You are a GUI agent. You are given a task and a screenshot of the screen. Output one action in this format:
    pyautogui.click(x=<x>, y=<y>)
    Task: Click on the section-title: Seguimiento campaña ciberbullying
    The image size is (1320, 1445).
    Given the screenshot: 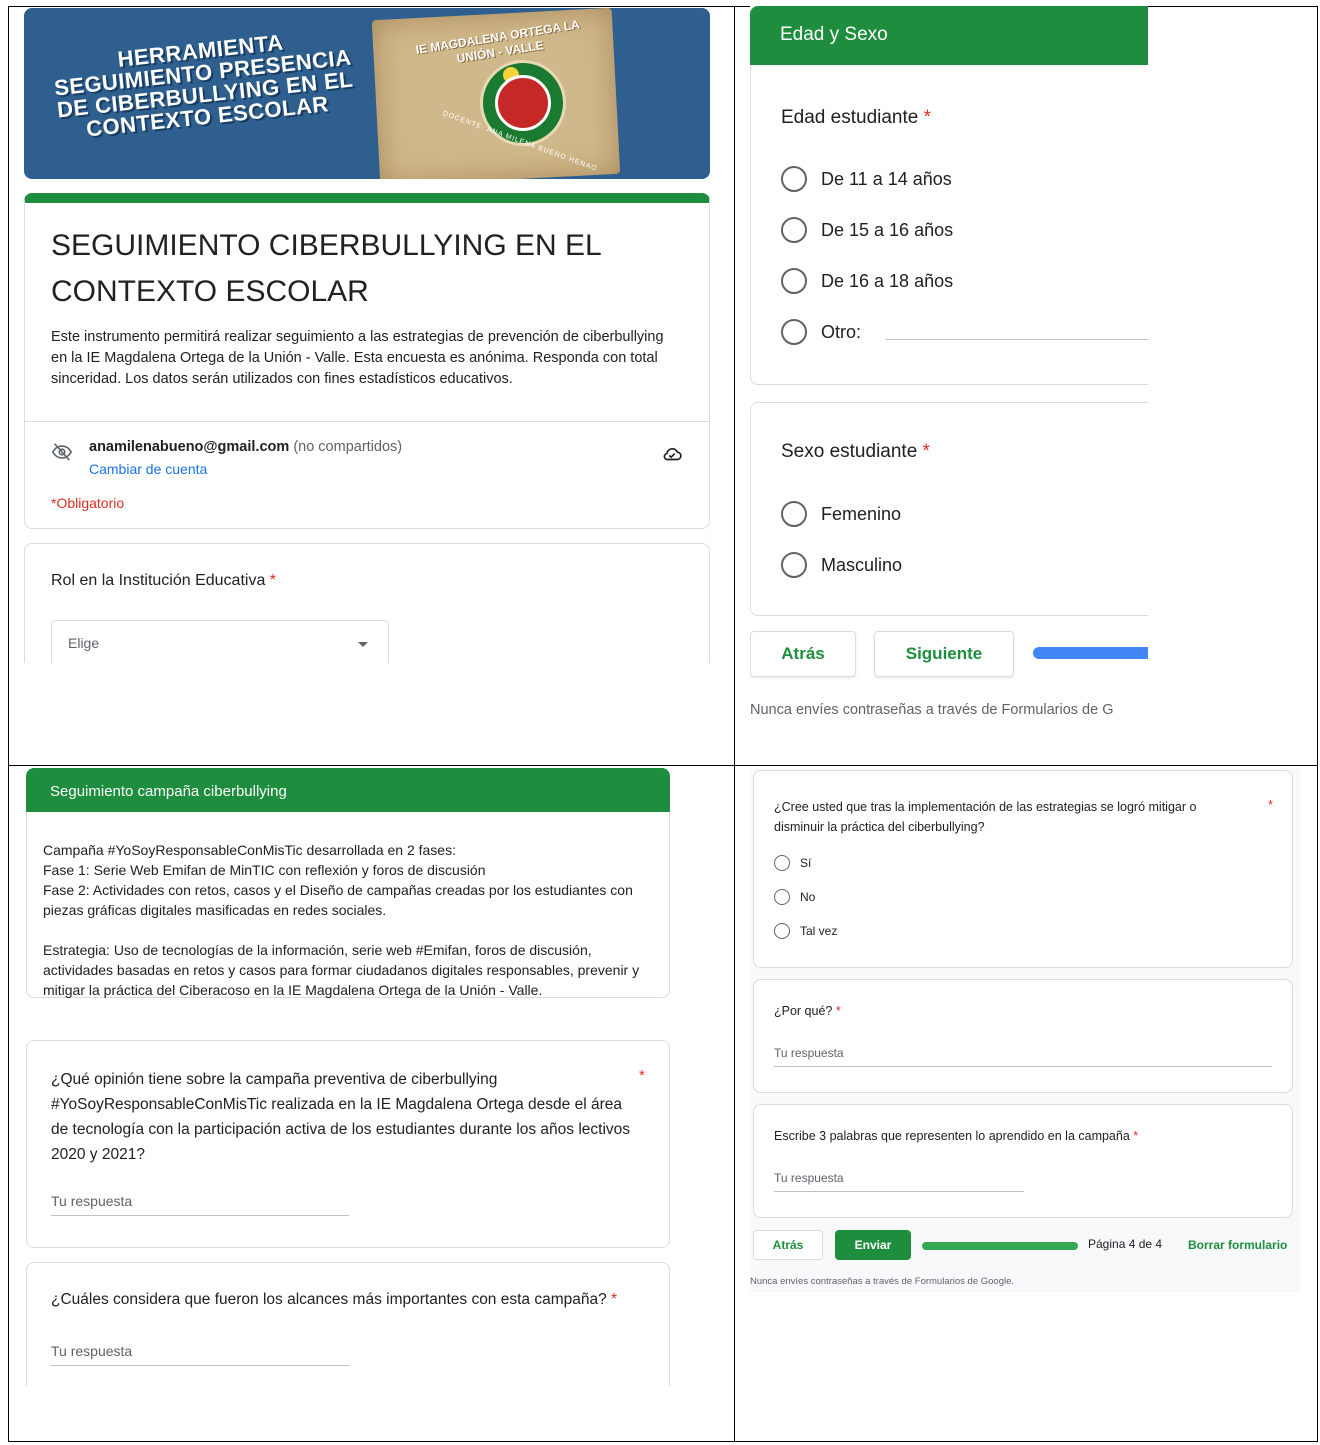 What is the action you would take?
    pyautogui.click(x=168, y=791)
    